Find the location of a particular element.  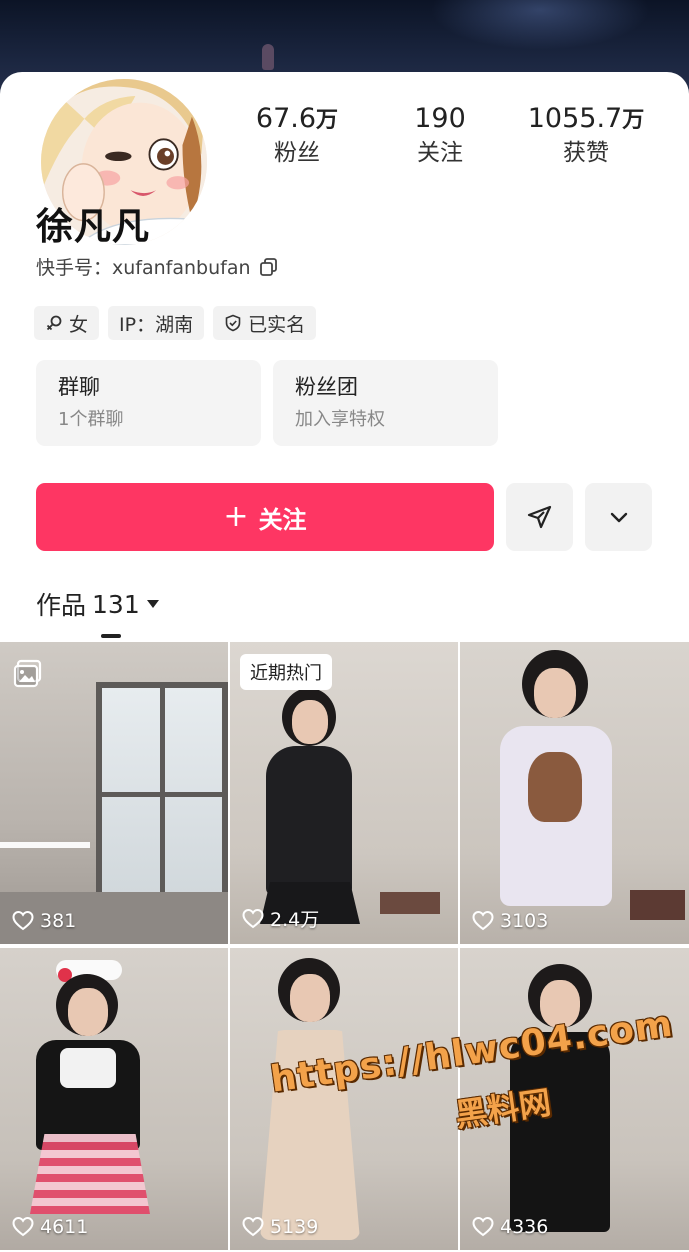

grid-item: 3103 is located at coordinates (574, 793).